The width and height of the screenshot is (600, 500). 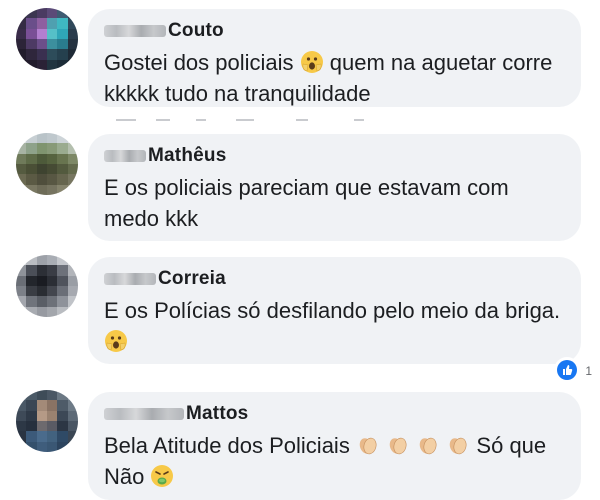 I want to click on reaction-badge, so click(x=567, y=370).